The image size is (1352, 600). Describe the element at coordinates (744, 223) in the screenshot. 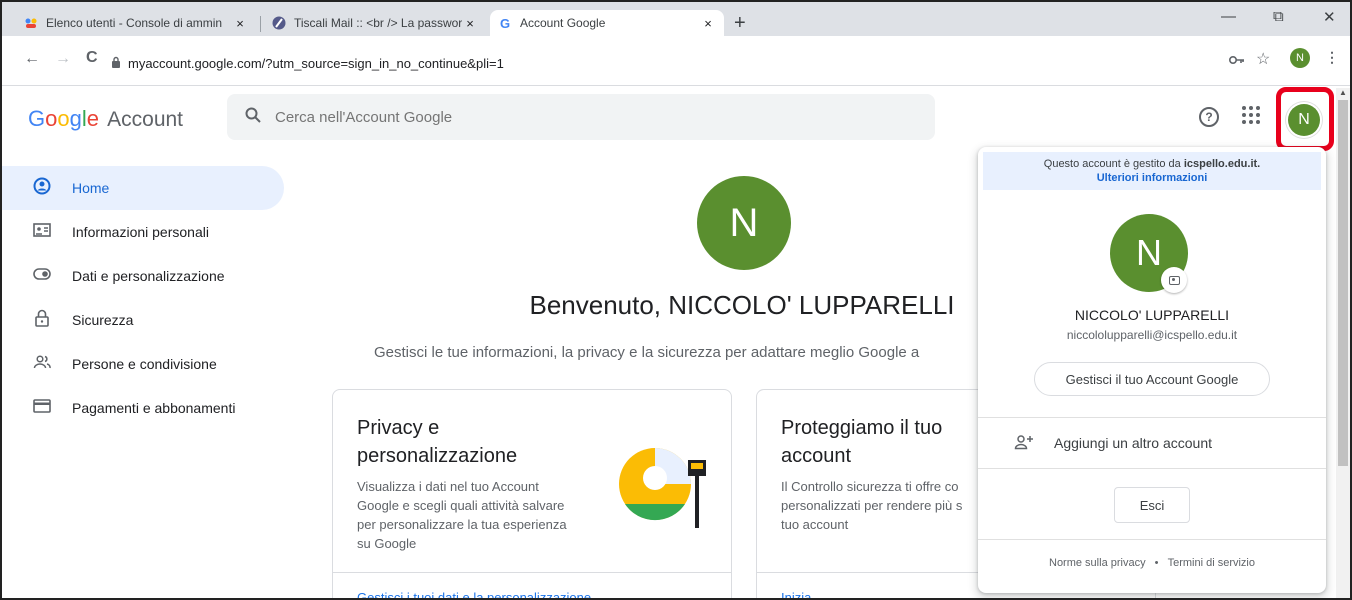

I see `main-avatar: N` at that location.